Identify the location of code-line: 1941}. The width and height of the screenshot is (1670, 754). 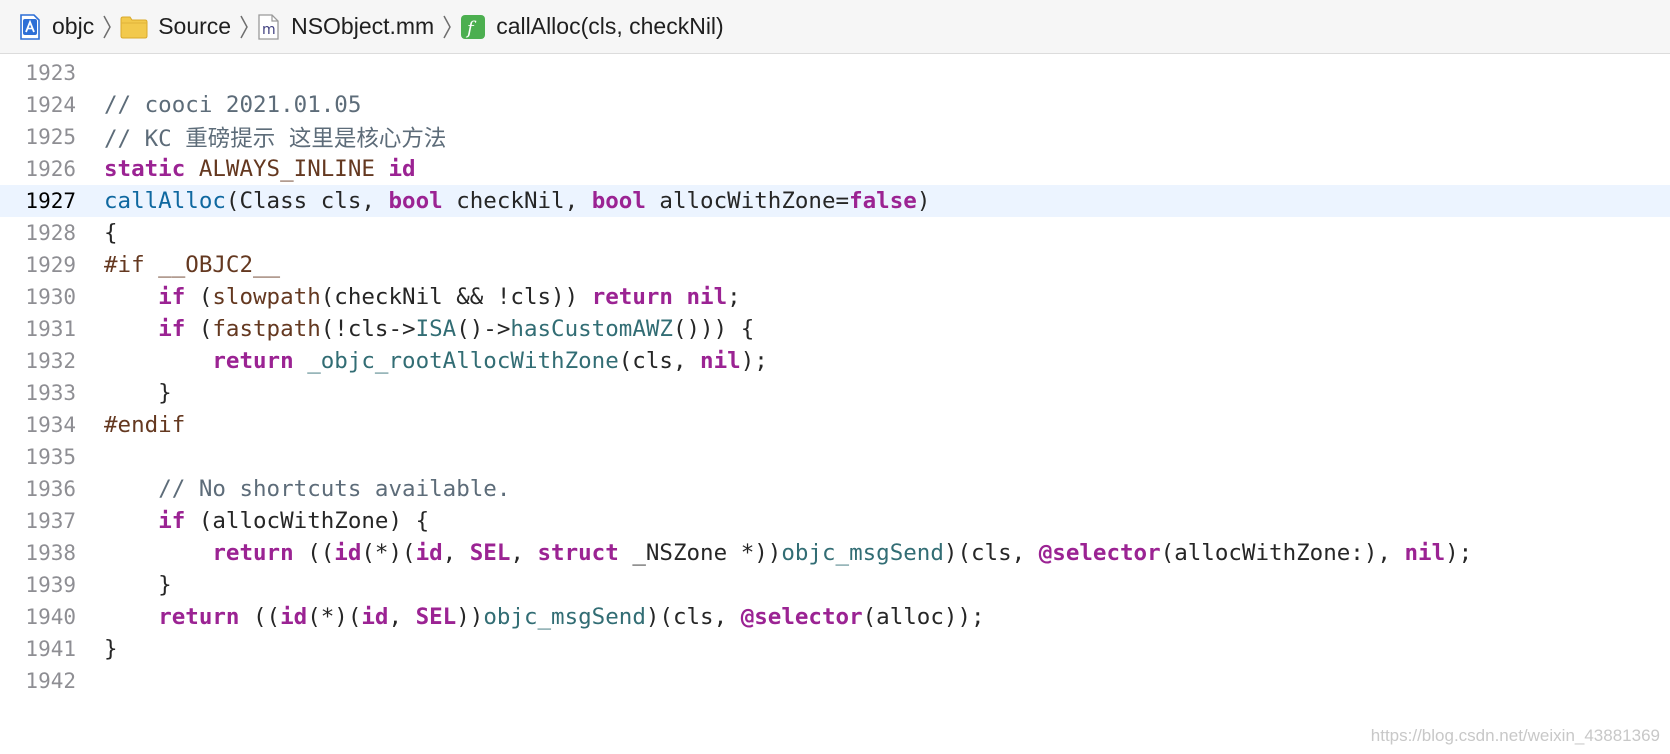
(835, 649).